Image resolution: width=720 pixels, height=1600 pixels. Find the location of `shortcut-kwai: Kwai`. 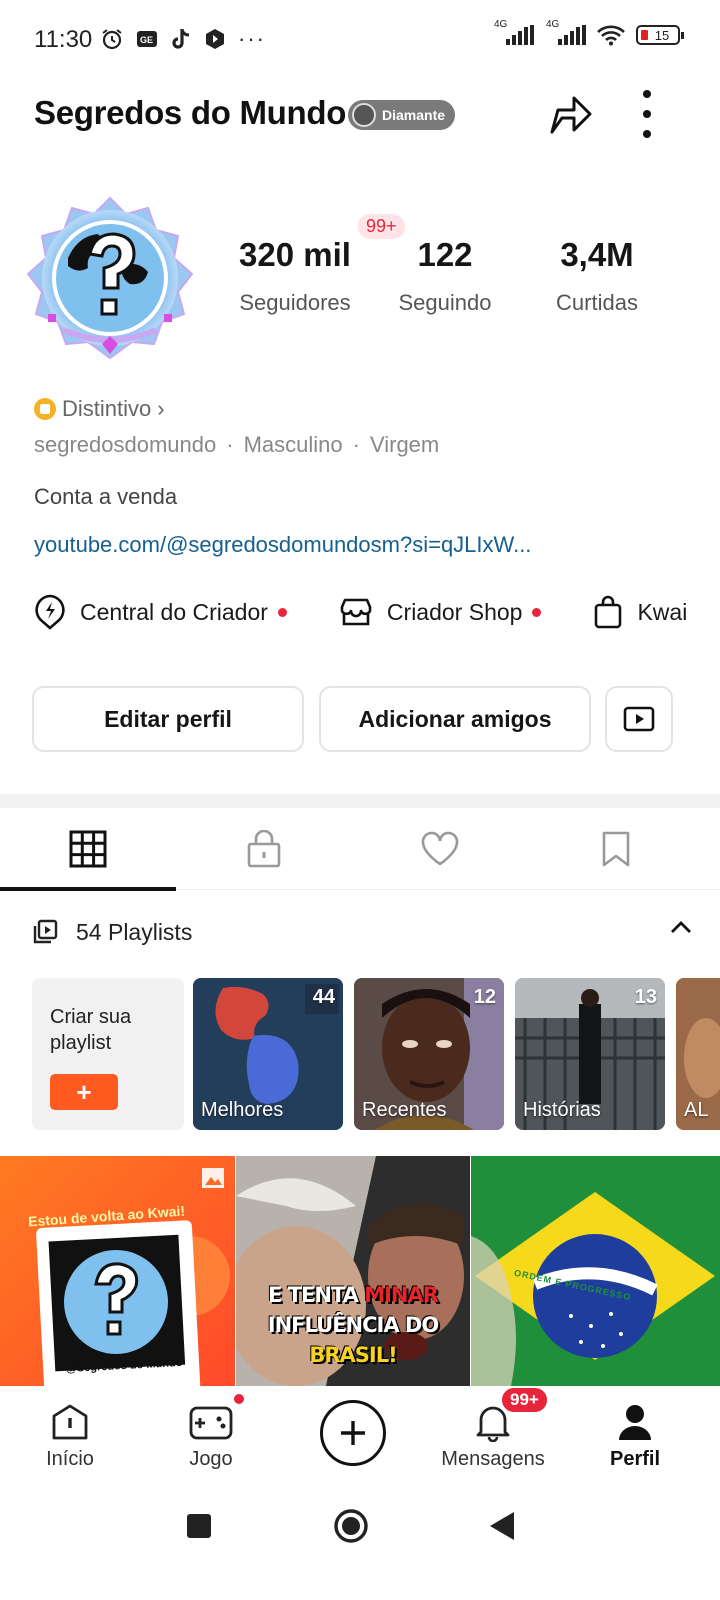

shortcut-kwai: Kwai is located at coordinates (640, 612).